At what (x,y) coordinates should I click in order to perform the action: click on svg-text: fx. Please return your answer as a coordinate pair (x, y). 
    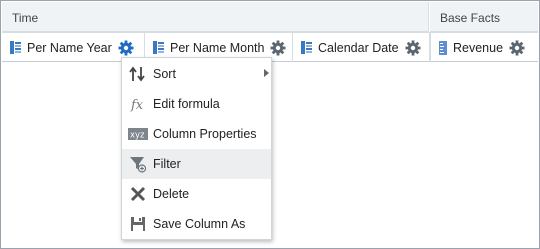
    Looking at the image, I should click on (137, 105).